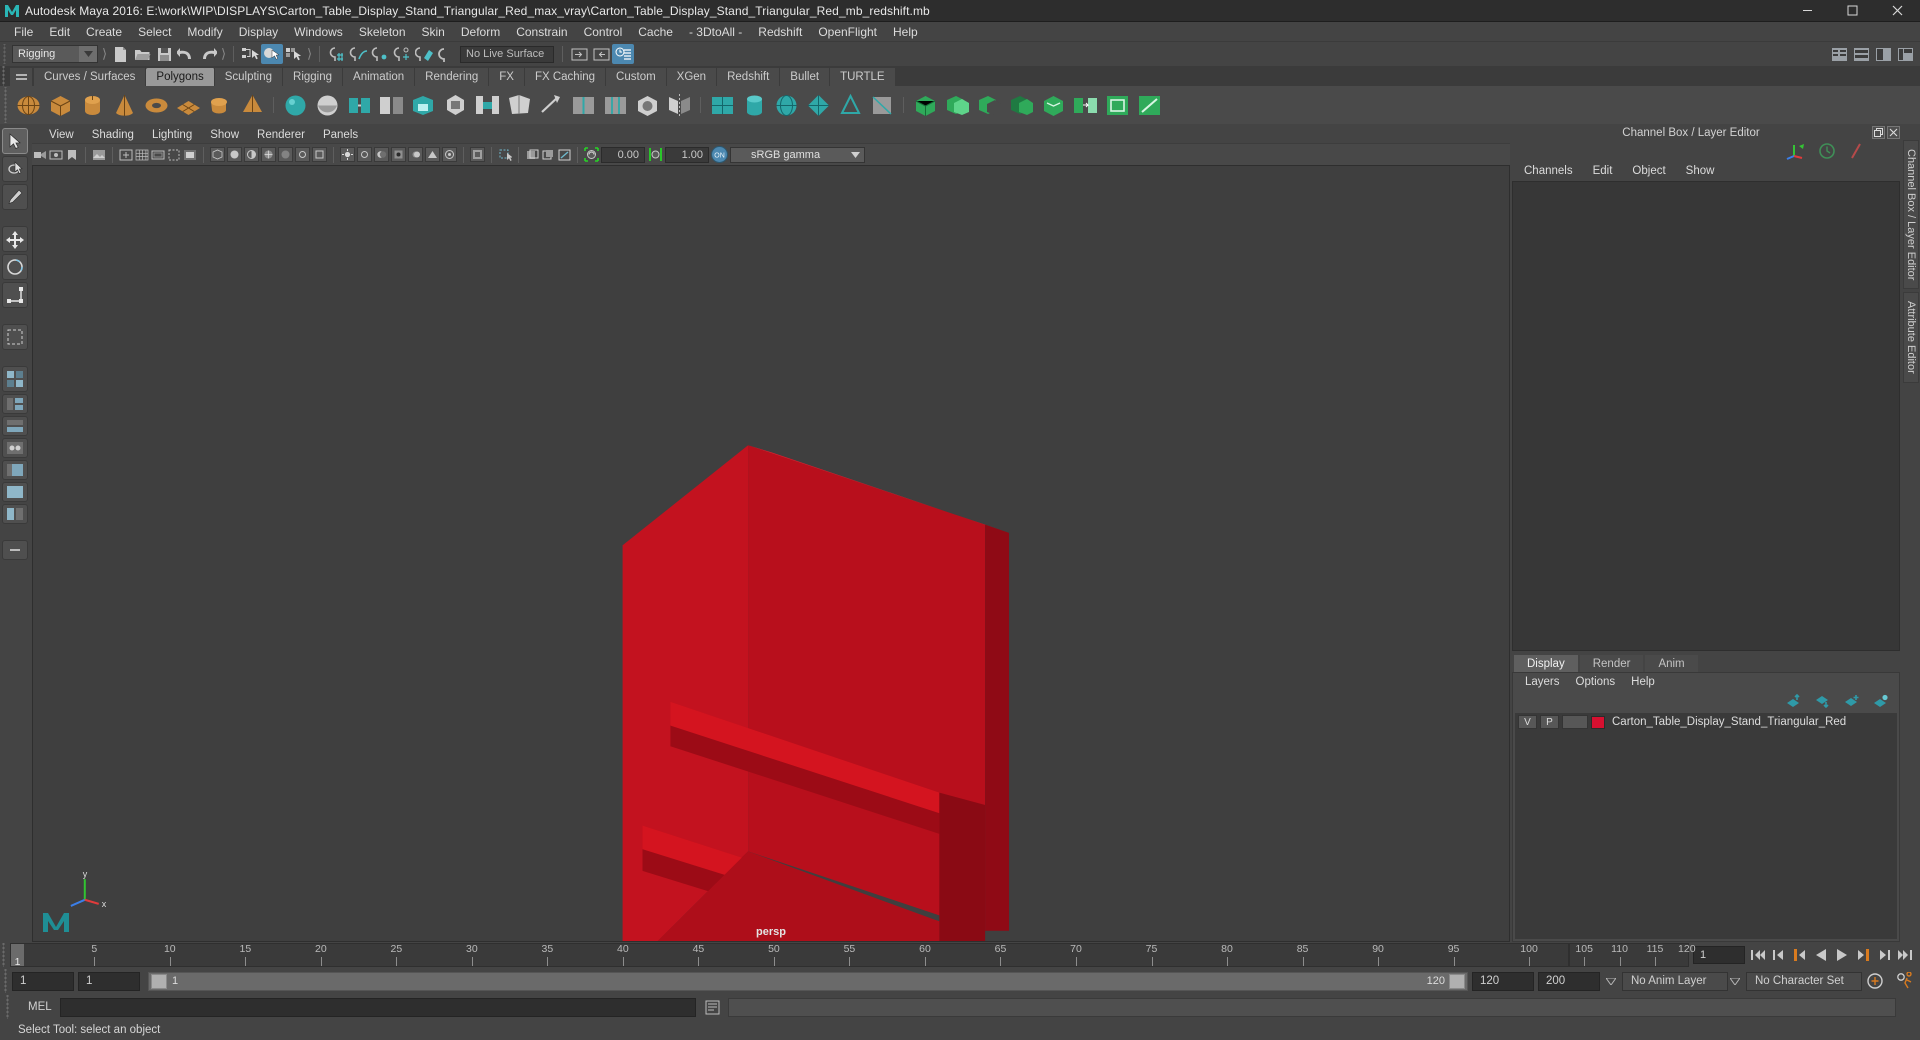  What do you see at coordinates (818, 105) in the screenshot?
I see `uv-automatic-icon` at bounding box center [818, 105].